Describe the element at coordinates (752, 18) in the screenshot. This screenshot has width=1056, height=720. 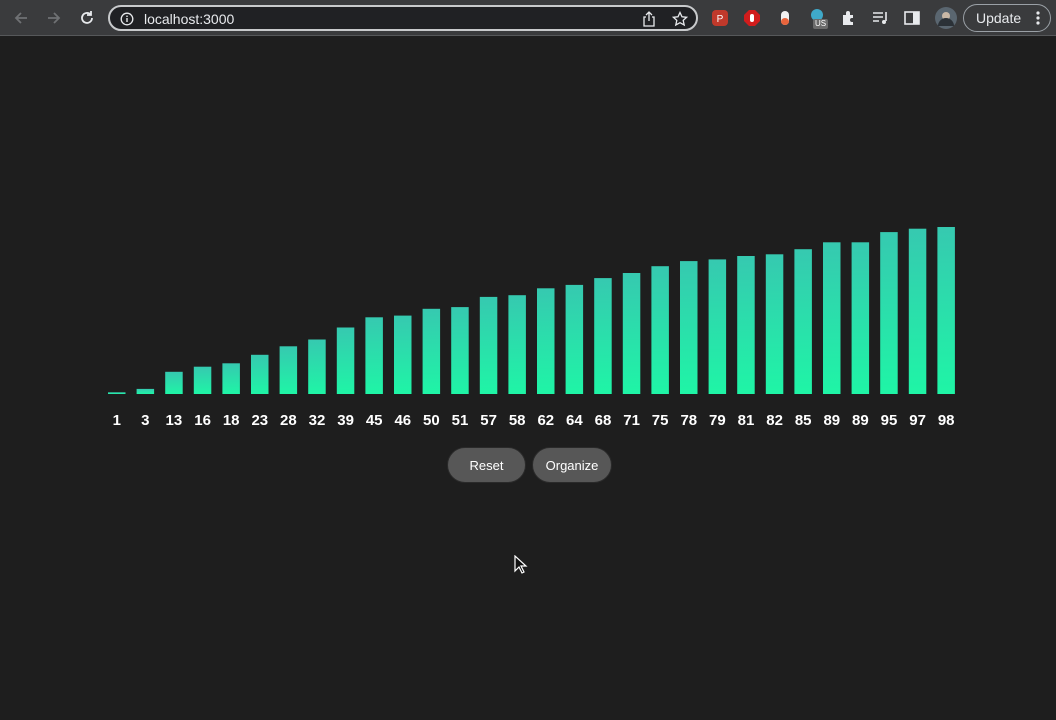
I see `adblock-extension-icon` at that location.